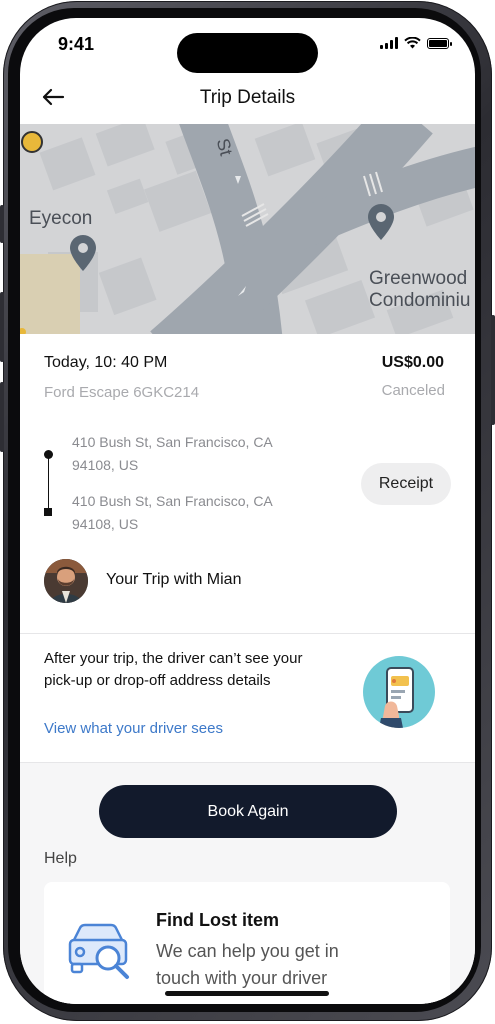 This screenshot has width=495, height=1024. Describe the element at coordinates (48, 454) in the screenshot. I see `pickup-dot-icon` at that location.